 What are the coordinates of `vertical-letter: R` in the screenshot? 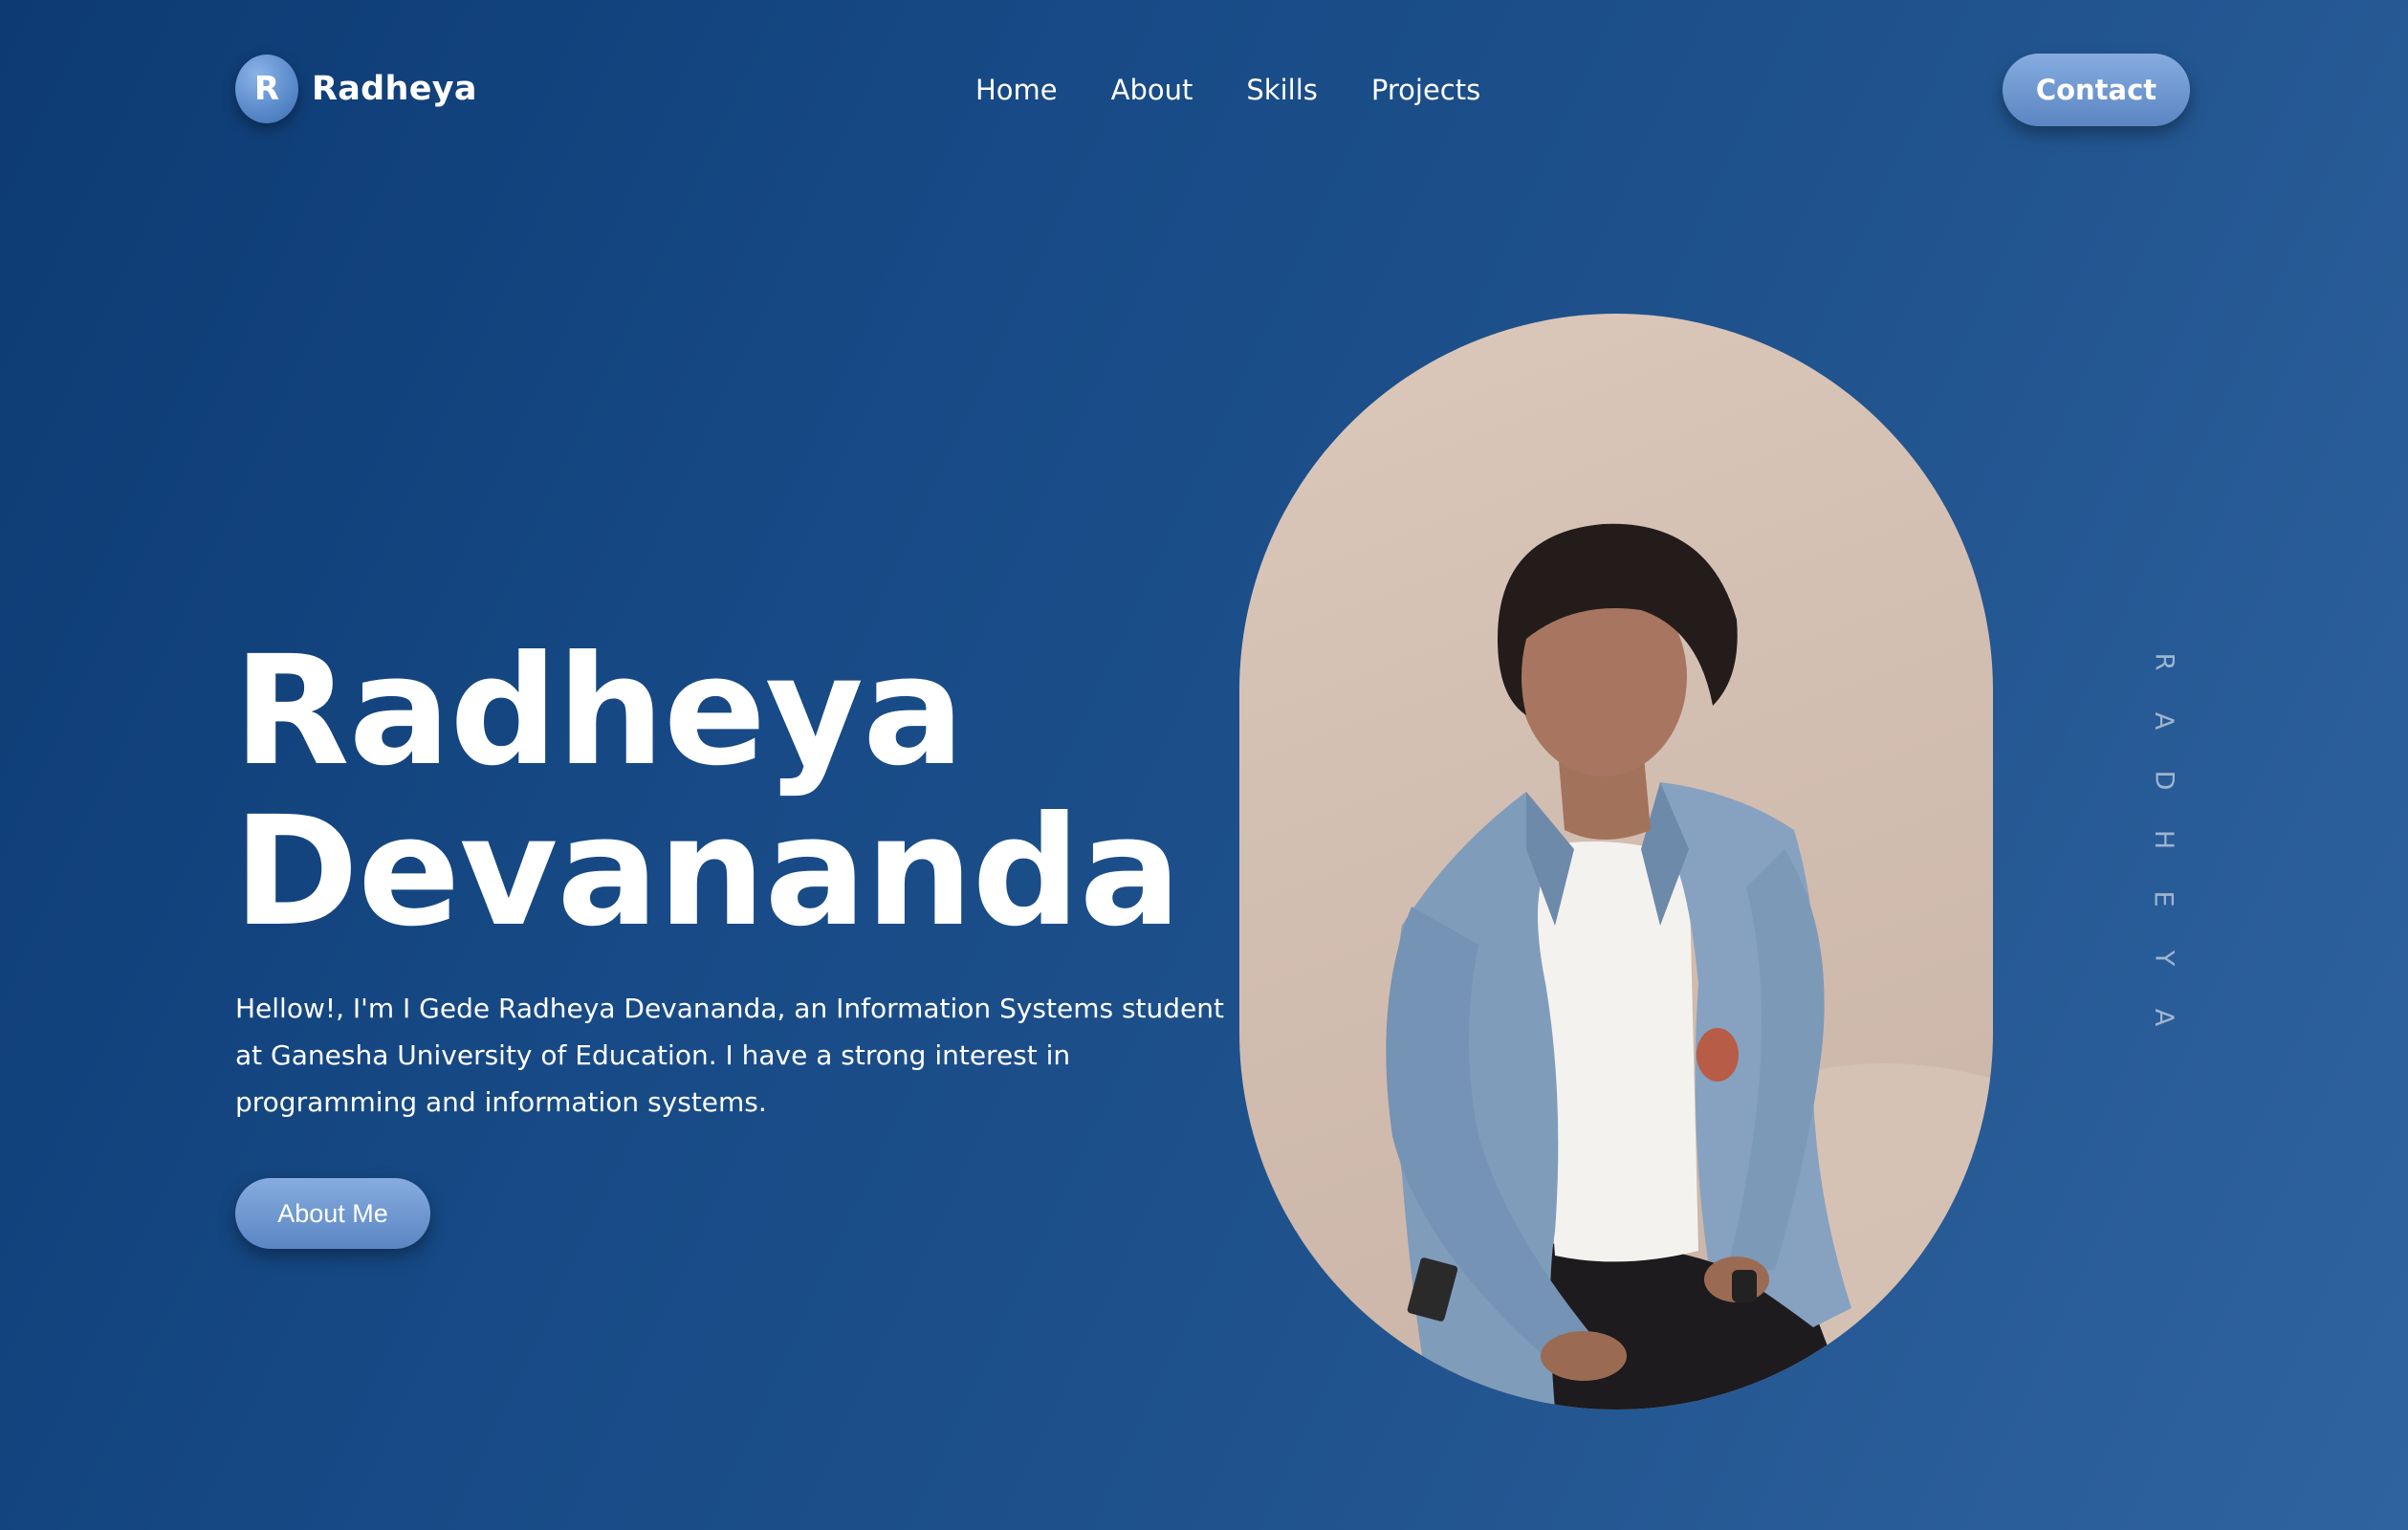 It's located at (2163, 661).